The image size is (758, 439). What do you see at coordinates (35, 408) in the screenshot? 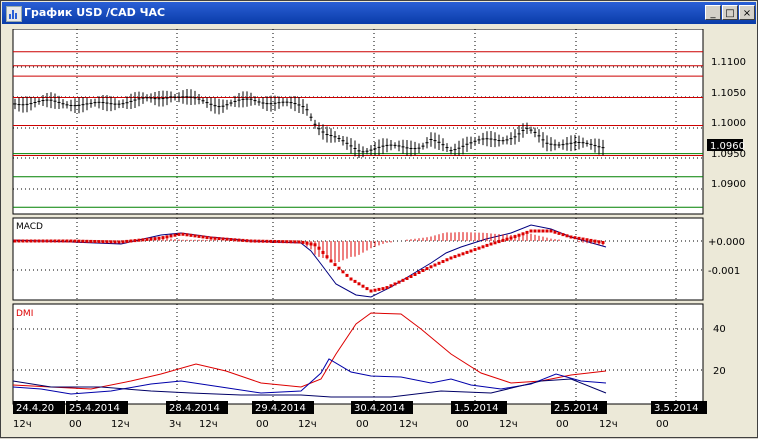
I see `svg-text: 24.4.20` at bounding box center [35, 408].